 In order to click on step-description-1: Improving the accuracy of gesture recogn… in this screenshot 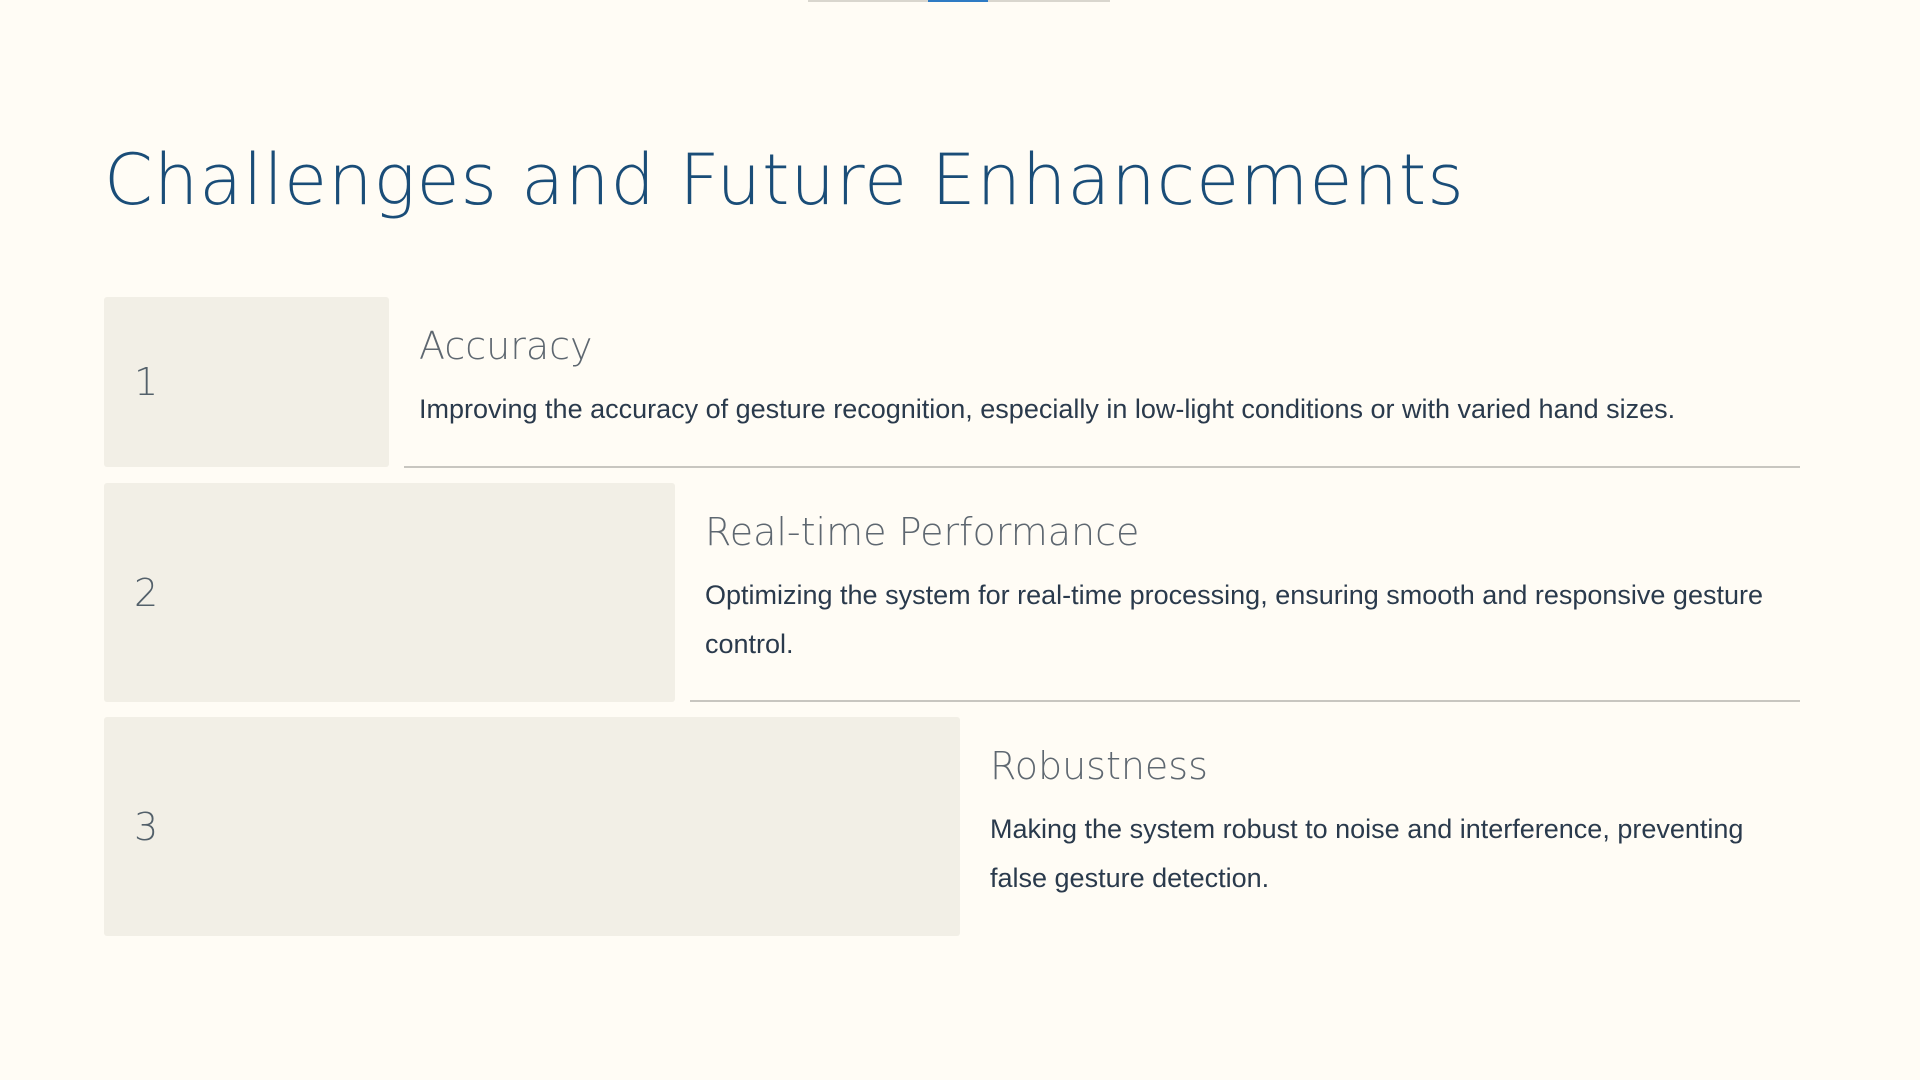, I will do `click(1047, 409)`.